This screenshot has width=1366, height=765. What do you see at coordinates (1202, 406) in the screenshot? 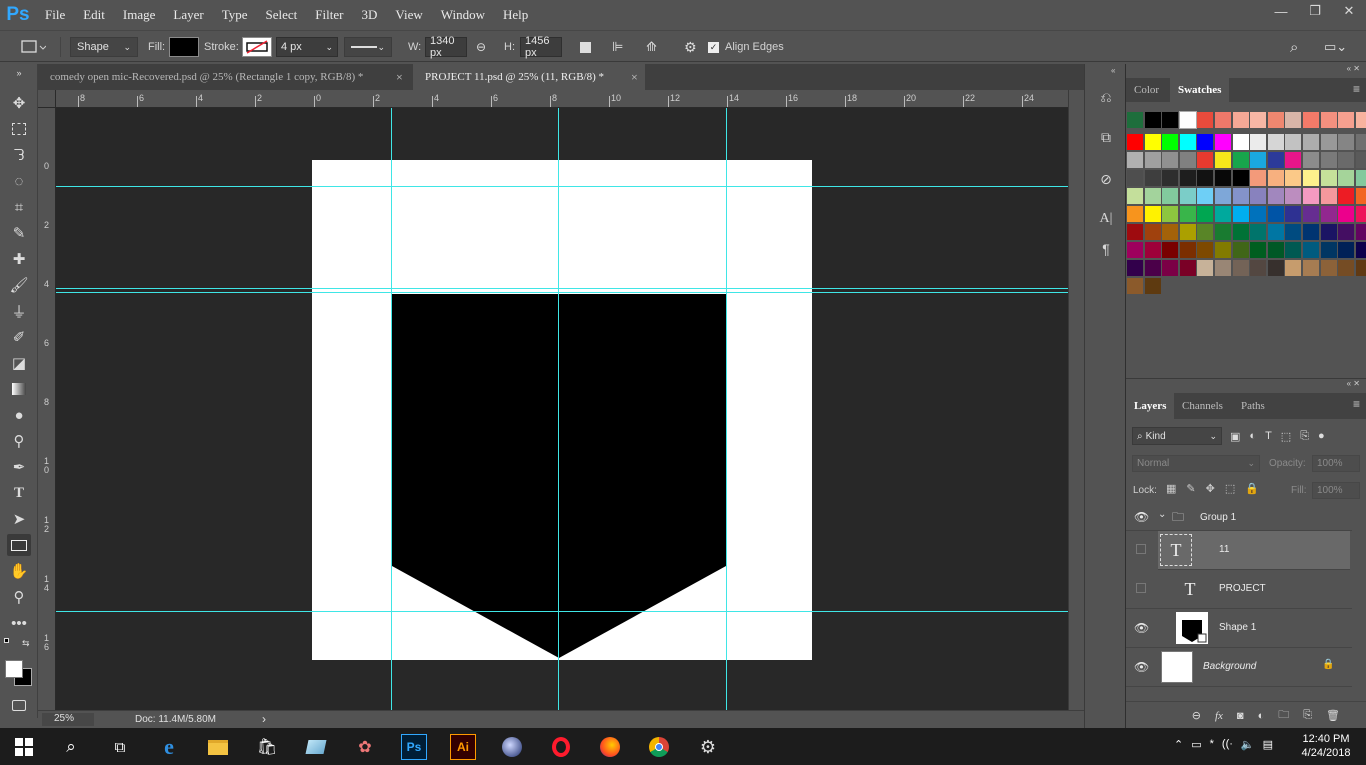
I see `tab-channels: Channels` at bounding box center [1202, 406].